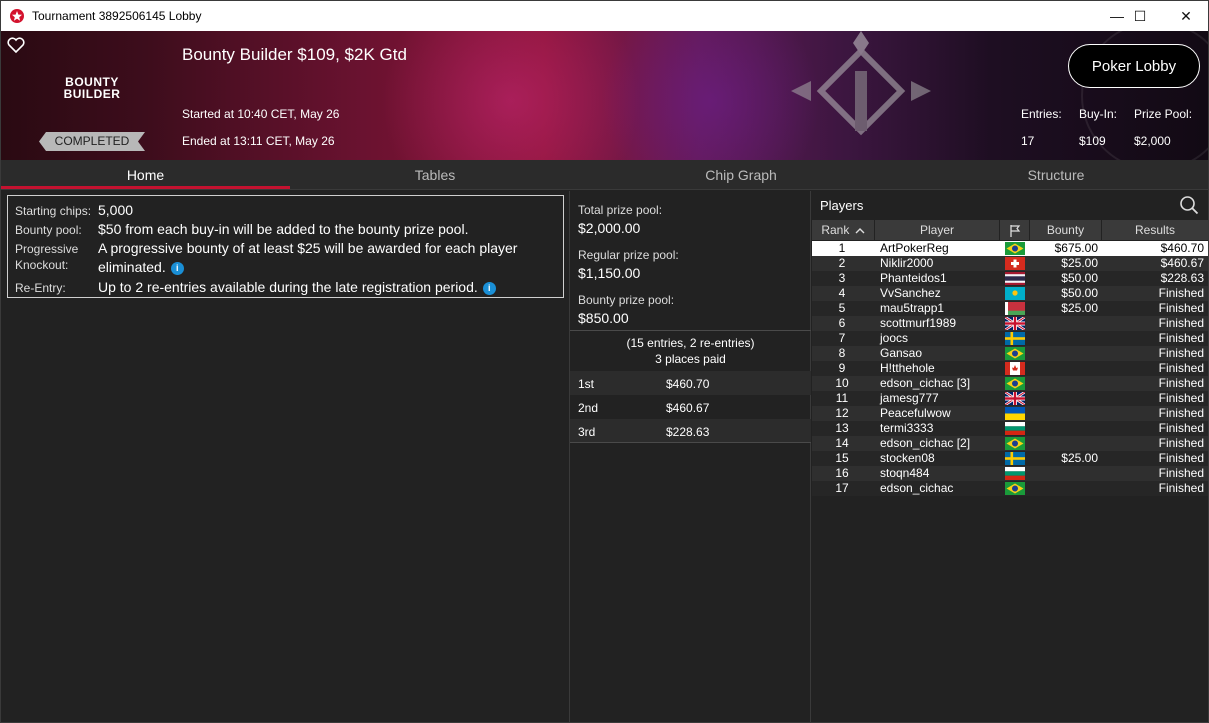 Image resolution: width=1209 pixels, height=723 pixels. I want to click on player-rank: 7, so click(842, 338).